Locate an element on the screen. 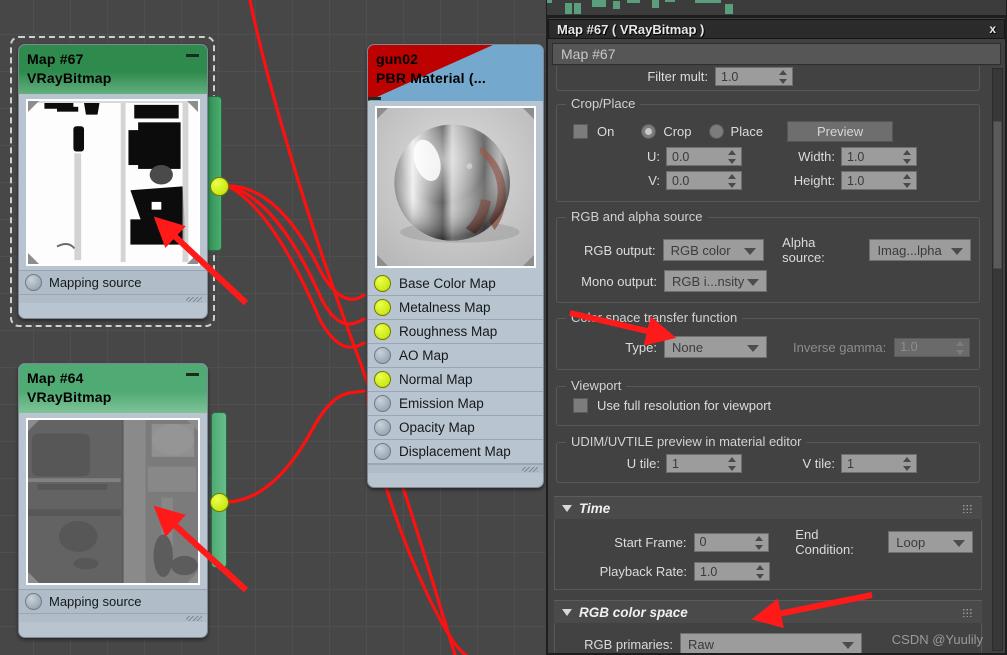 The width and height of the screenshot is (1007, 655). scrollbar-thumb is located at coordinates (997, 195).